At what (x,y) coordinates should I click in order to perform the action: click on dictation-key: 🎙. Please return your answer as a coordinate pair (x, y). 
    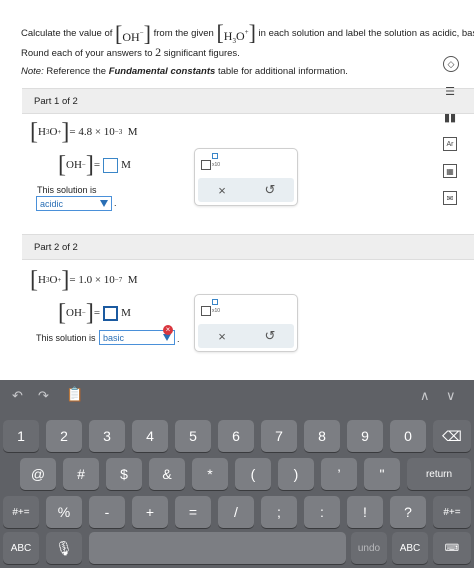
    Looking at the image, I should click on (64, 548).